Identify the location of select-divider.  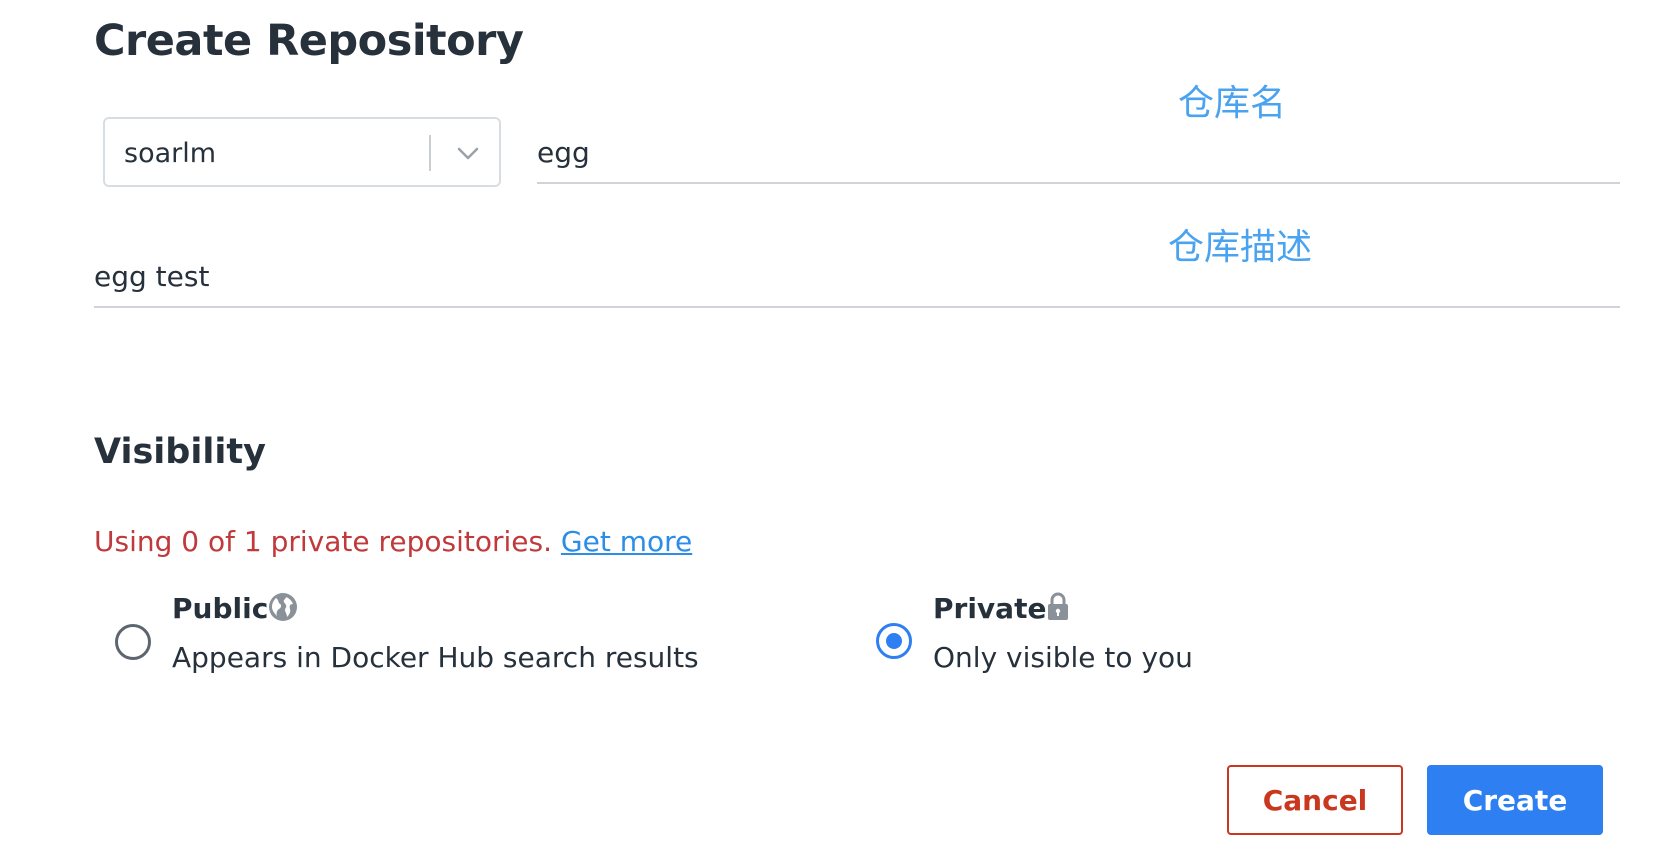
(430, 153).